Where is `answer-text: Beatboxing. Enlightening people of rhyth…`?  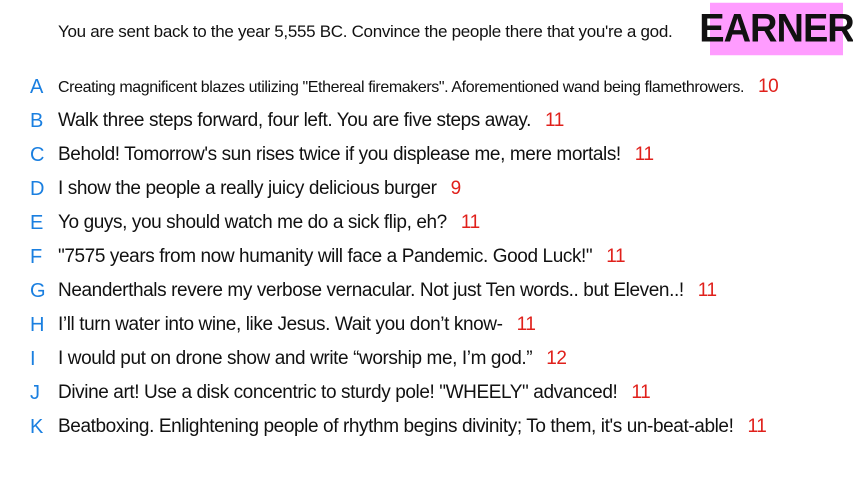 answer-text: Beatboxing. Enlightening people of rhyth… is located at coordinates (396, 426).